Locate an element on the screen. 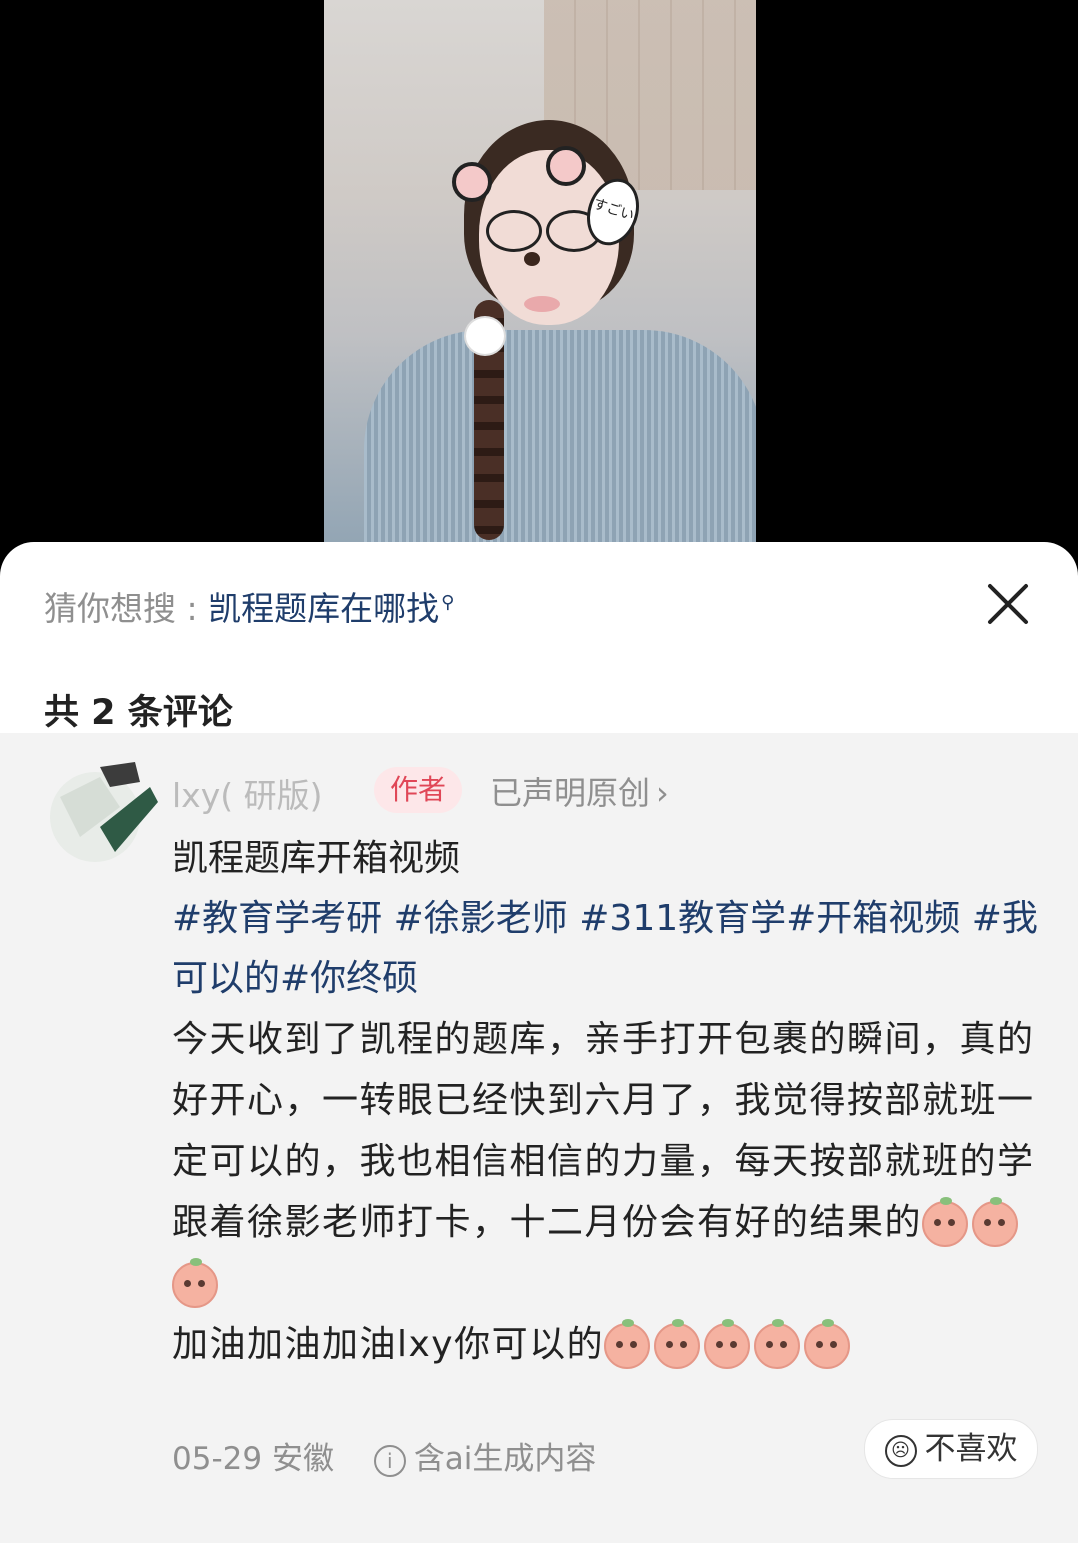  original-label: 已声明原创 is located at coordinates (570, 793).